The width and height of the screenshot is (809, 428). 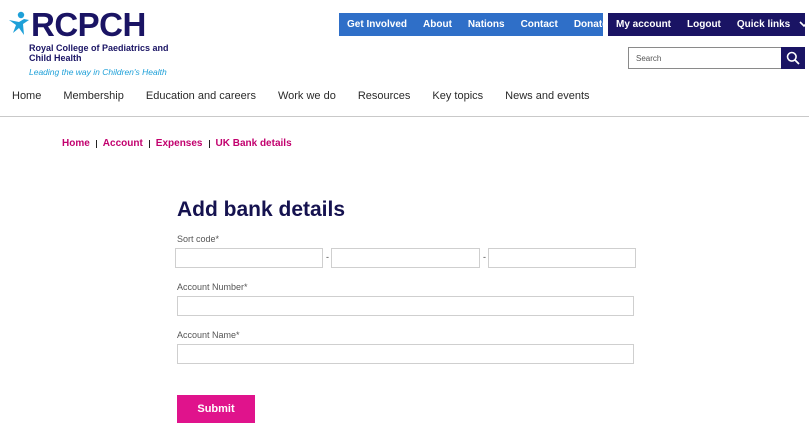 What do you see at coordinates (261, 209) in the screenshot?
I see `page-title: Add bank details` at bounding box center [261, 209].